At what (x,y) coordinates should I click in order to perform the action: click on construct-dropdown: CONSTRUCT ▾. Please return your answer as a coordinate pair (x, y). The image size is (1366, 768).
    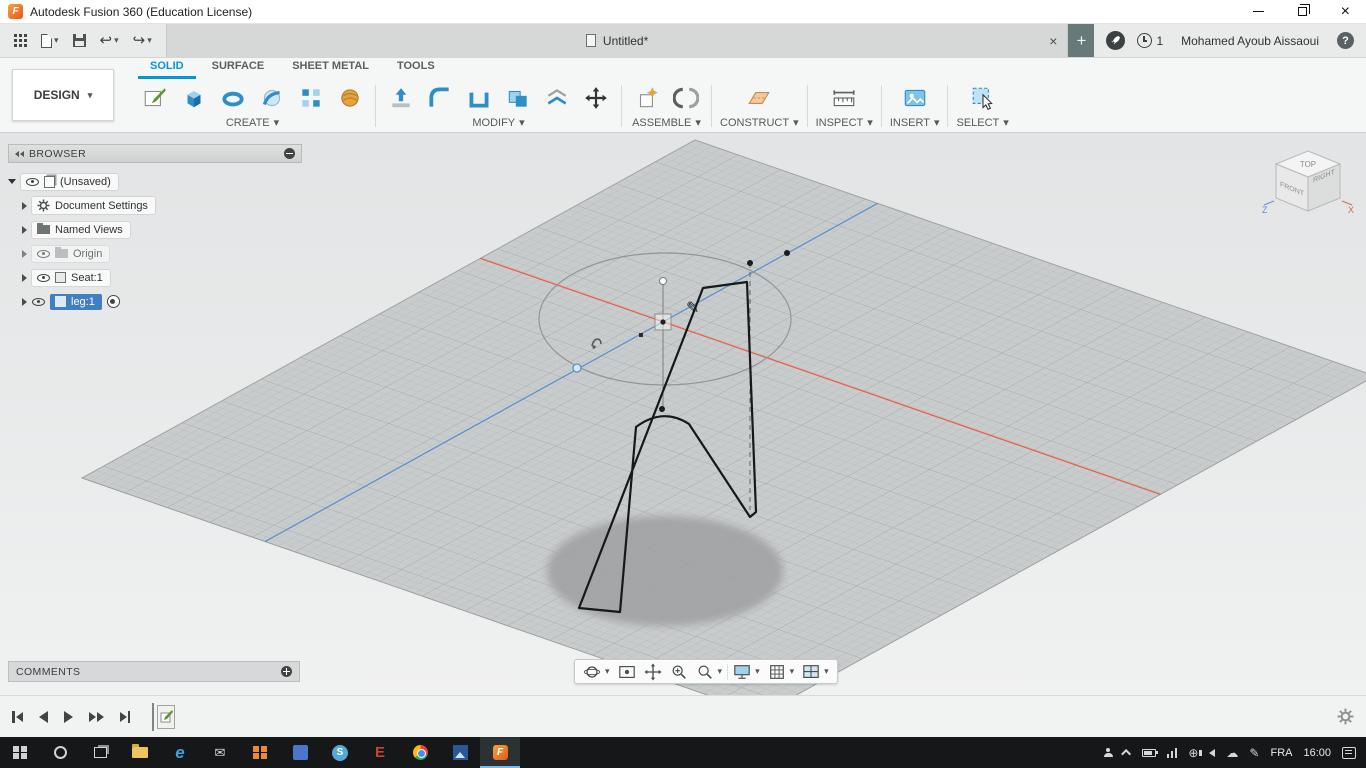
    Looking at the image, I should click on (759, 123).